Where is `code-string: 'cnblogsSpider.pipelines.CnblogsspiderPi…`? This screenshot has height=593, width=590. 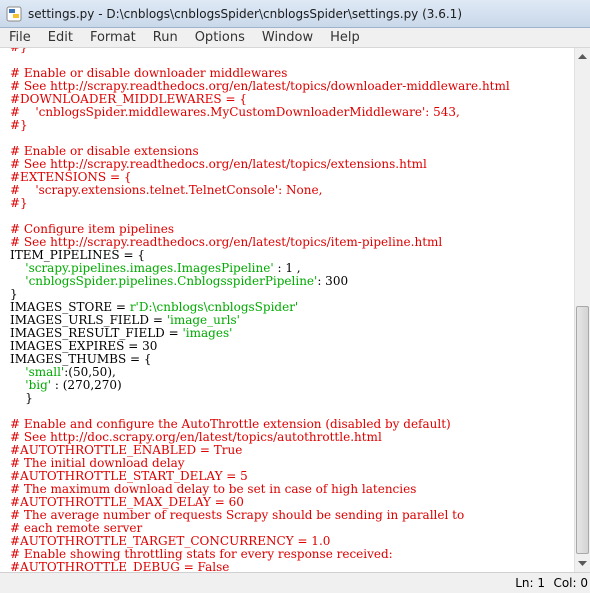
code-string: 'cnblogsSpider.pipelines.CnblogsspiderPi… is located at coordinates (171, 281).